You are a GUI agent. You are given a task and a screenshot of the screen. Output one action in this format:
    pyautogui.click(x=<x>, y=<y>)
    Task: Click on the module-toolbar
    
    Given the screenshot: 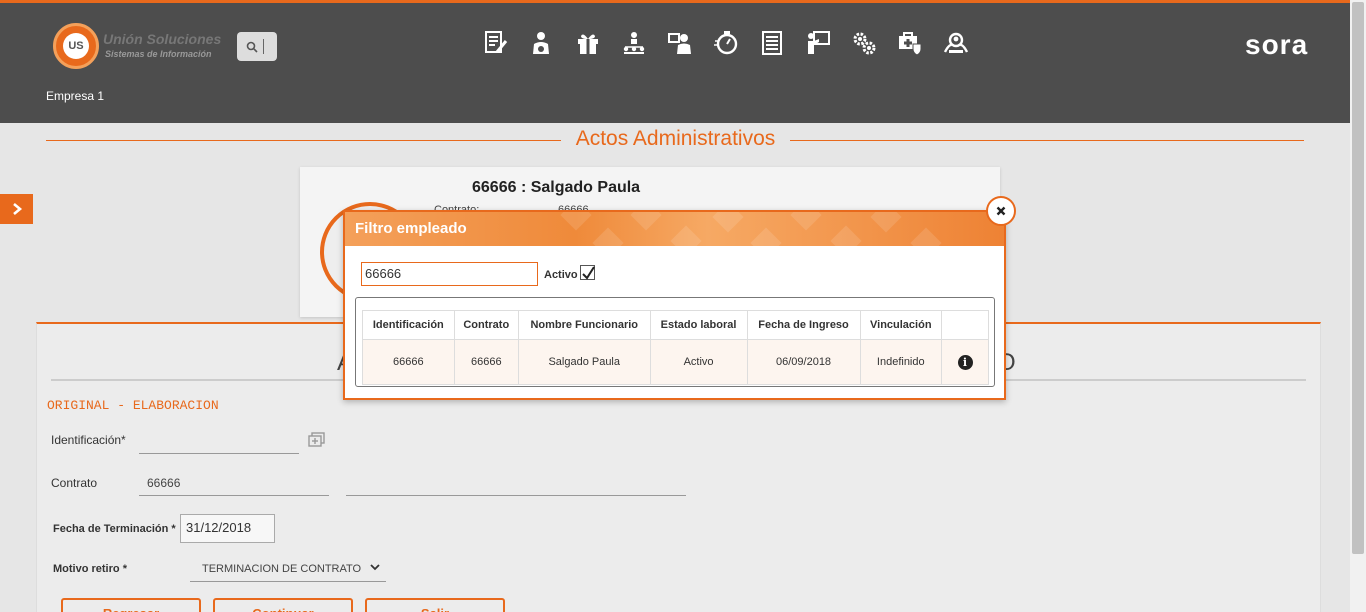 What is the action you would take?
    pyautogui.click(x=726, y=43)
    